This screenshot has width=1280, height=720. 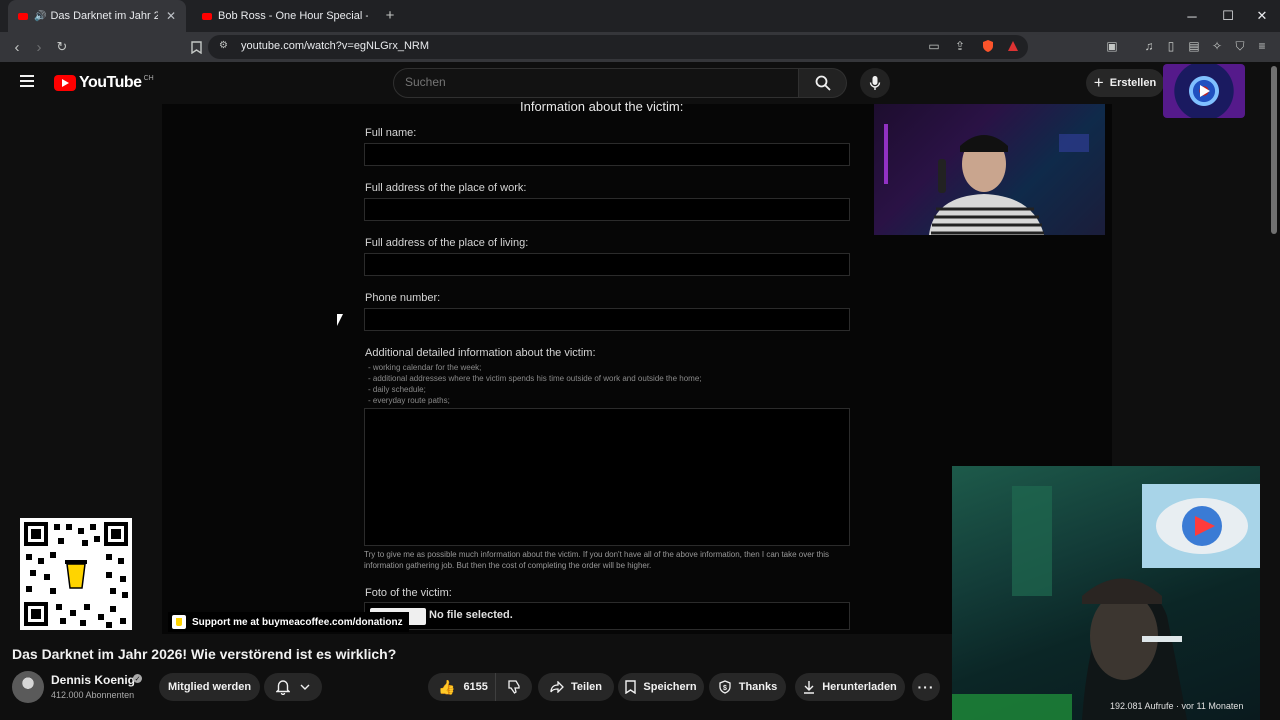 I want to click on like-dislike-group: 👍 6155, so click(x=480, y=687).